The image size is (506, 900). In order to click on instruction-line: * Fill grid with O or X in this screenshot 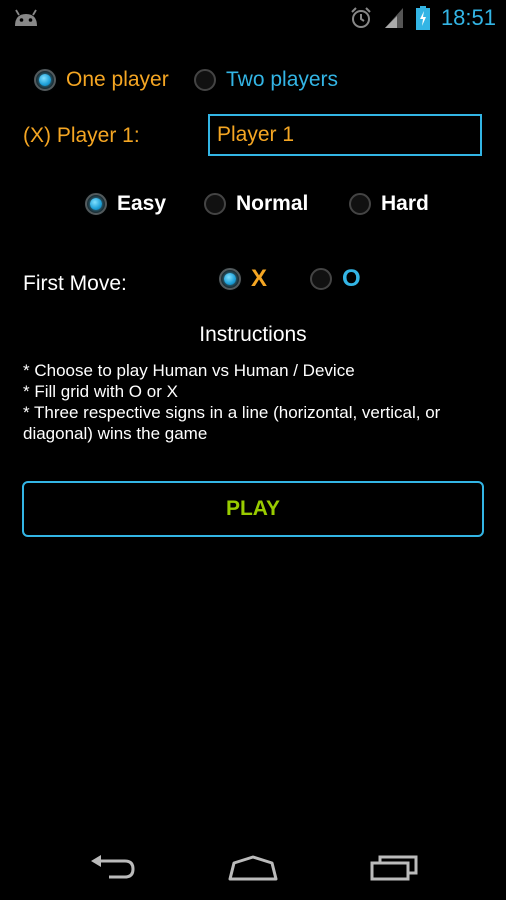, I will do `click(100, 391)`.